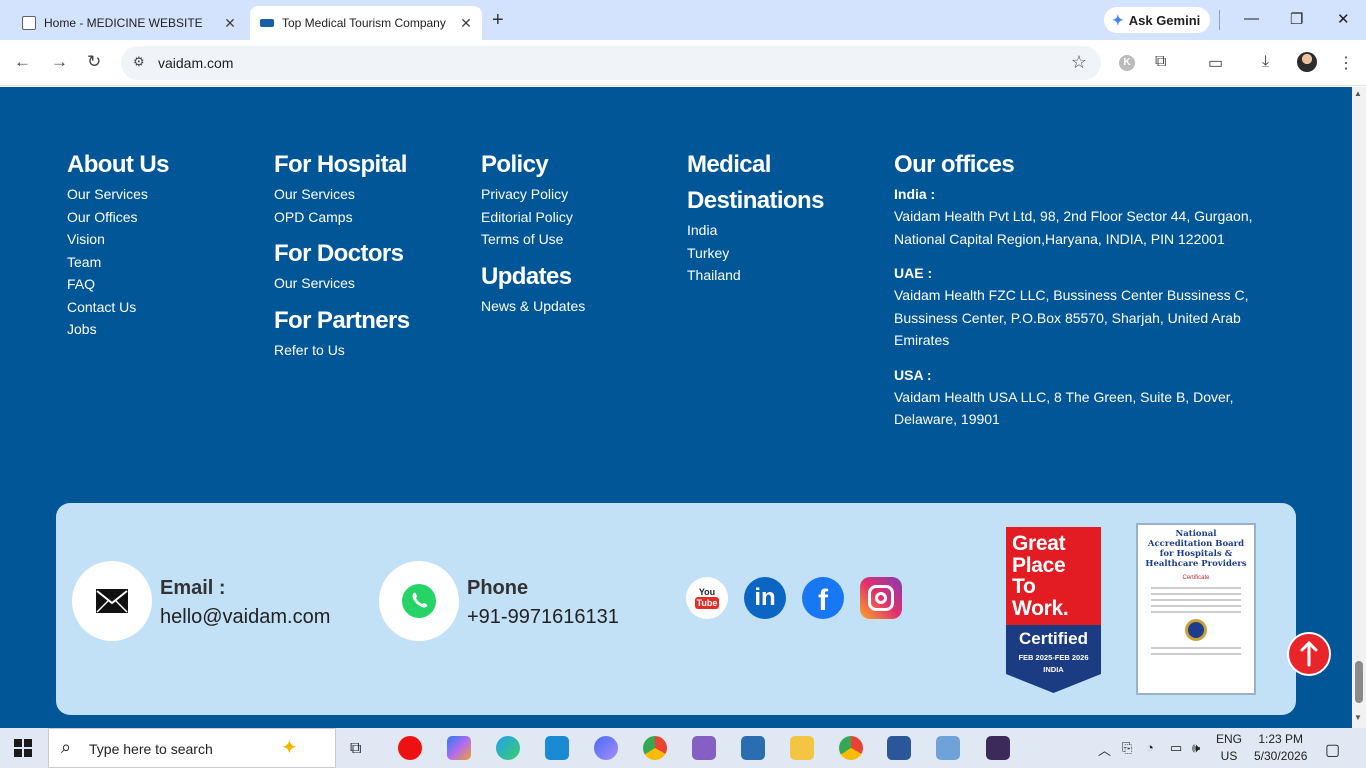 This screenshot has height=768, width=1366. I want to click on extension-k-icon: K, so click(1127, 63).